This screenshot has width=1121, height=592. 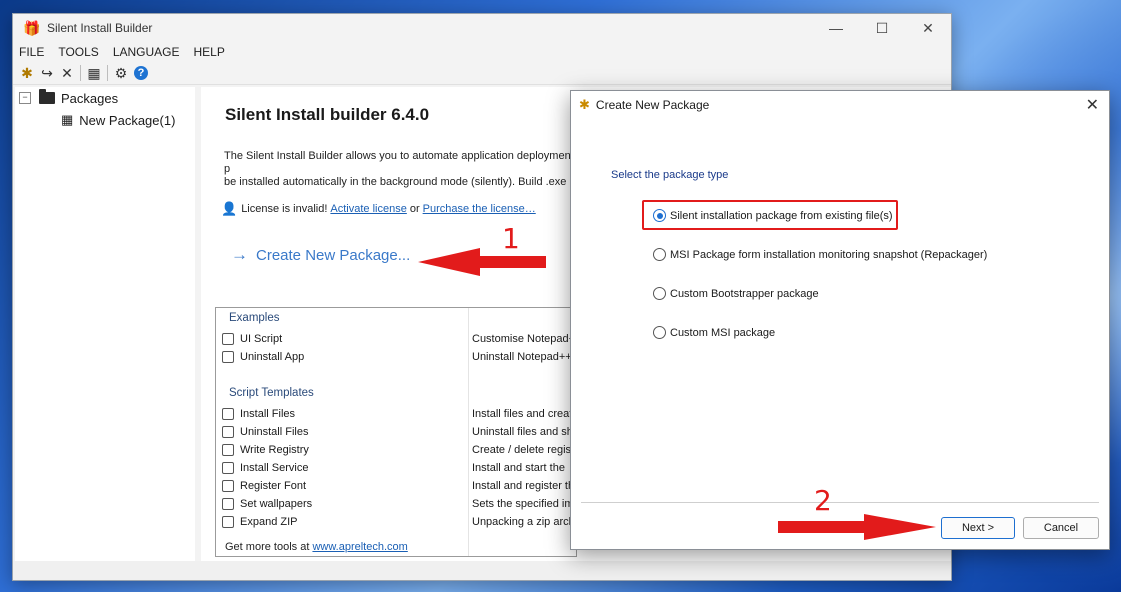 What do you see at coordinates (523, 486) in the screenshot?
I see `item-description: Install and register th` at bounding box center [523, 486].